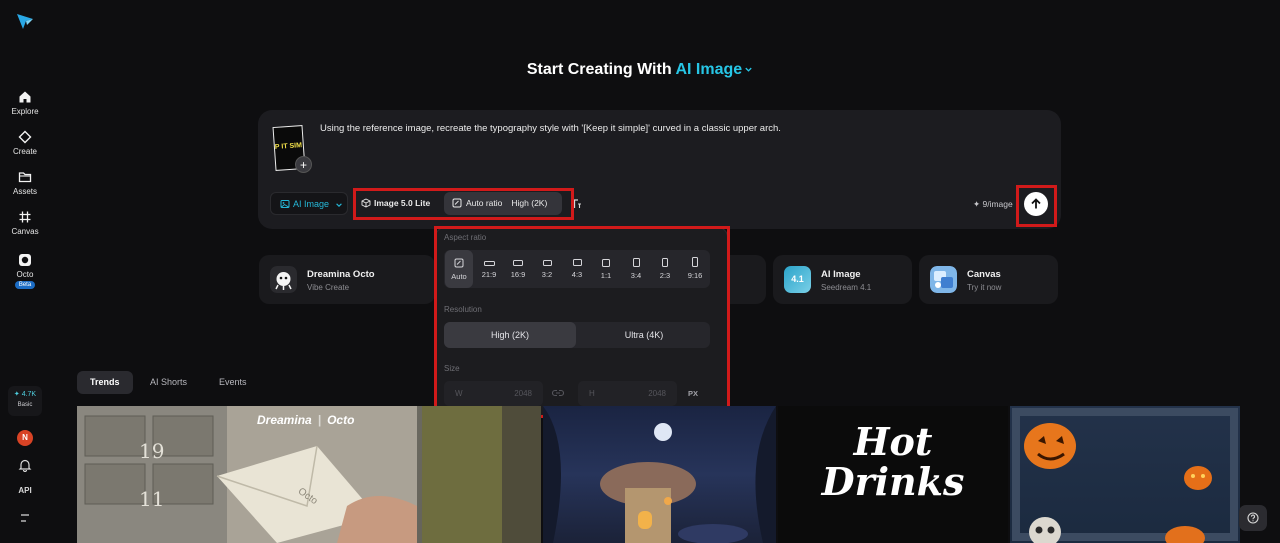 The image size is (1280, 543). Describe the element at coordinates (846, 287) in the screenshot. I see `card-subtitle: Seedream 4.1` at that location.